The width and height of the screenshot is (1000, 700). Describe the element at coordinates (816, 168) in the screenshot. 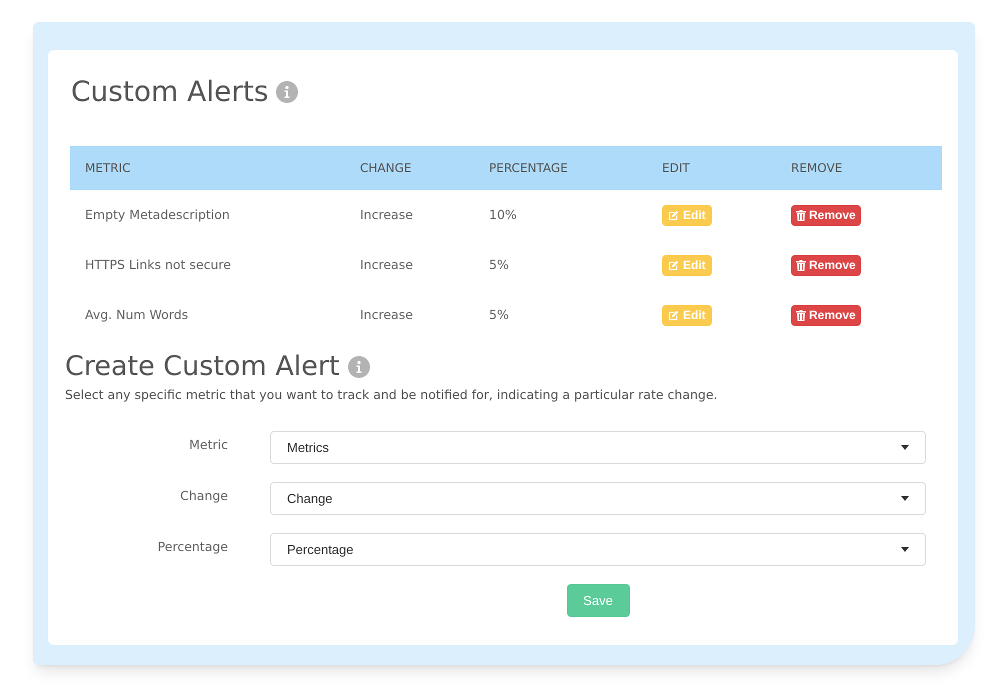

I see `column-header: REMOVE` at that location.